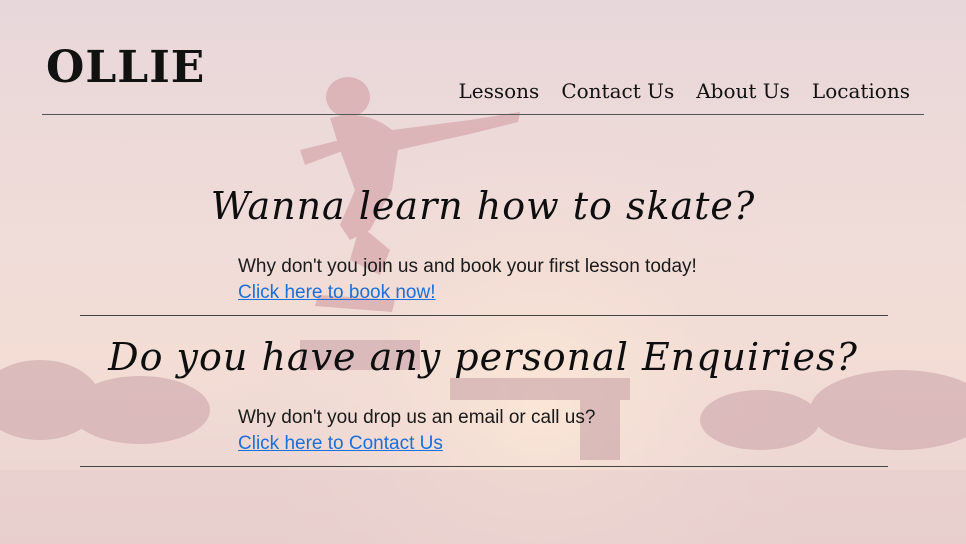 The height and width of the screenshot is (544, 966). I want to click on brand-logo: OLLIE, so click(125, 68).